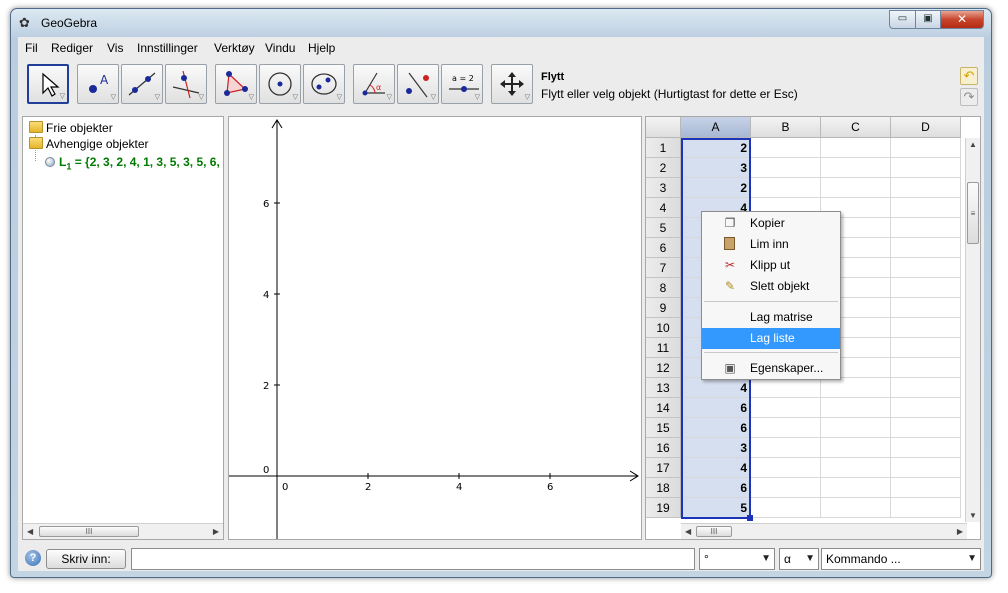 Image resolution: width=1008 pixels, height=593 pixels. What do you see at coordinates (771, 265) in the screenshot?
I see `menu-item-cut: ✂ Klipp ut` at bounding box center [771, 265].